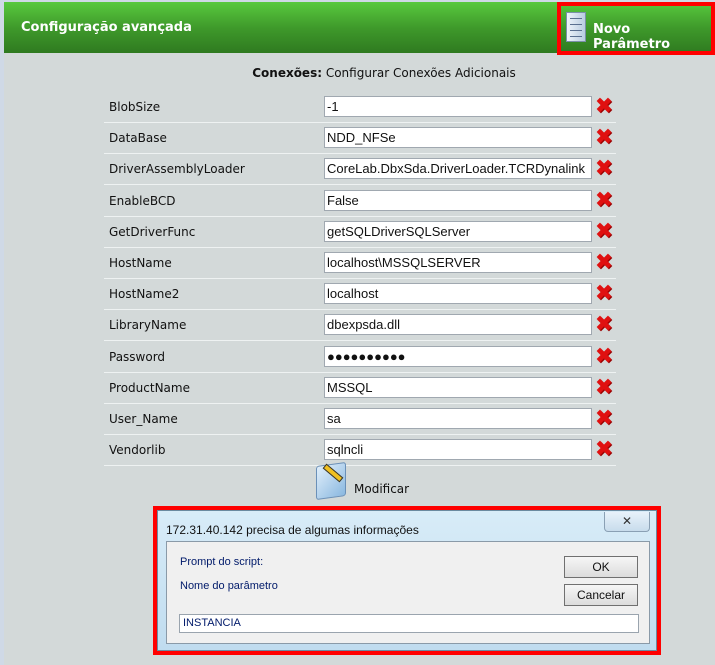 This screenshot has width=715, height=665. What do you see at coordinates (458, 450) in the screenshot?
I see `param-value-input: sqlncli` at bounding box center [458, 450].